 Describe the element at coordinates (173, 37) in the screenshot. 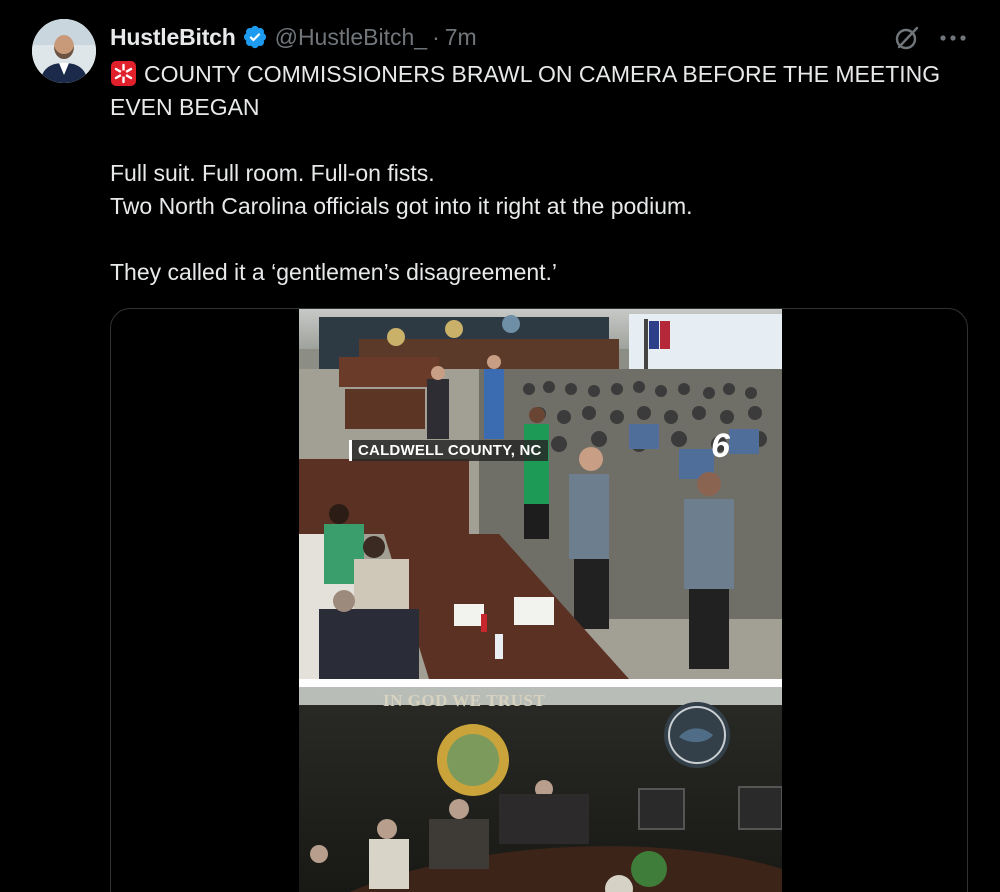

I see `author-display-name: HustleBitch` at that location.